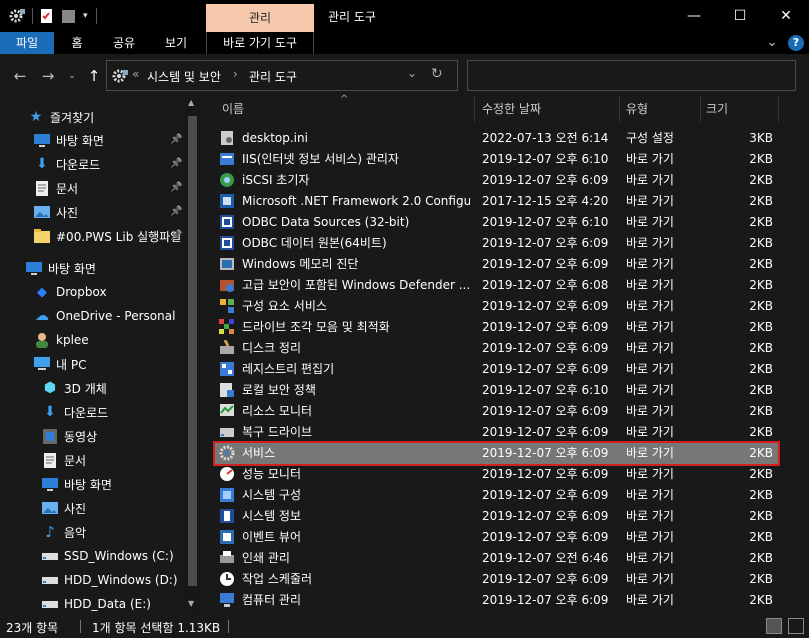 Image resolution: width=809 pixels, height=638 pixels. I want to click on tab-home: 홈, so click(77, 43).